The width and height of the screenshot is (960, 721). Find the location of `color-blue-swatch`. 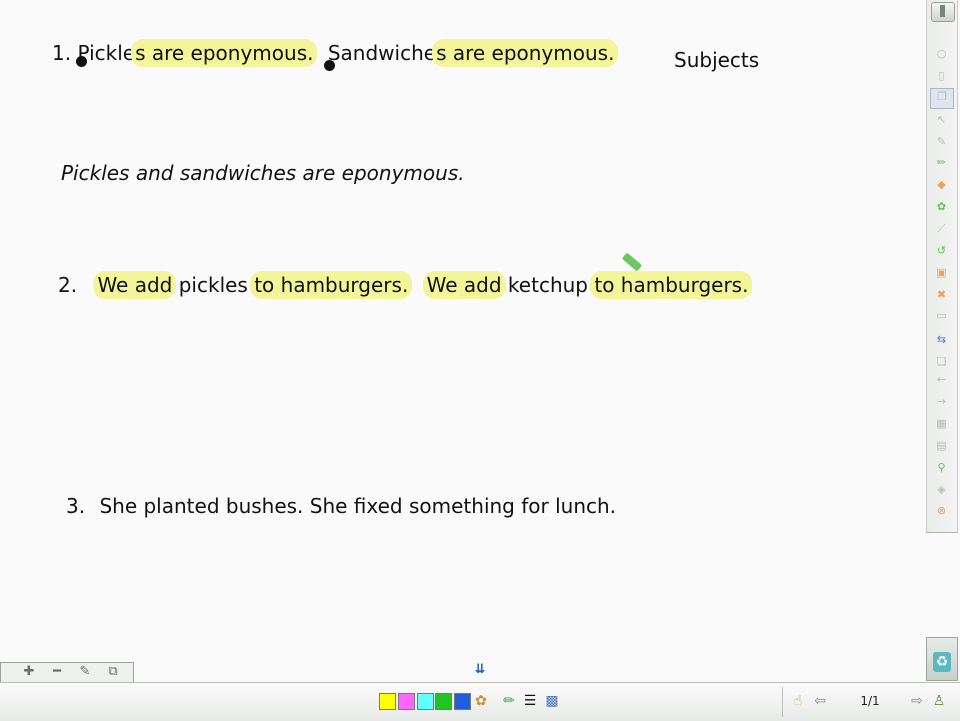

color-blue-swatch is located at coordinates (462, 701).